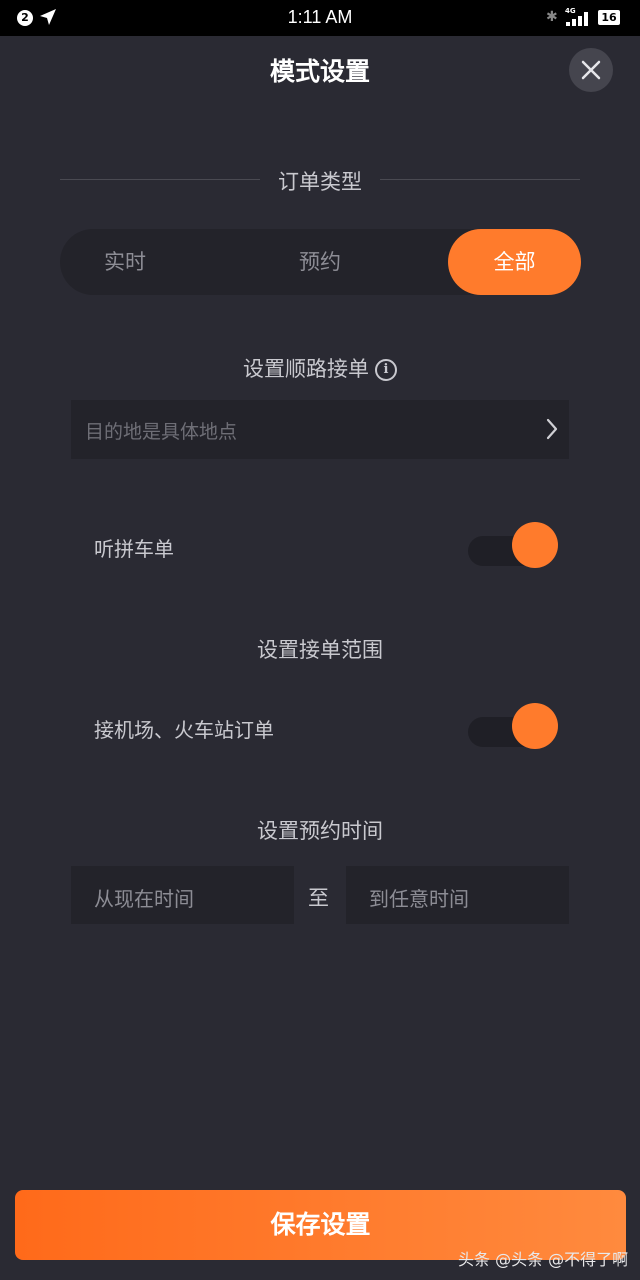 The width and height of the screenshot is (640, 1280). What do you see at coordinates (552, 429) in the screenshot?
I see `chevron-right-icon` at bounding box center [552, 429].